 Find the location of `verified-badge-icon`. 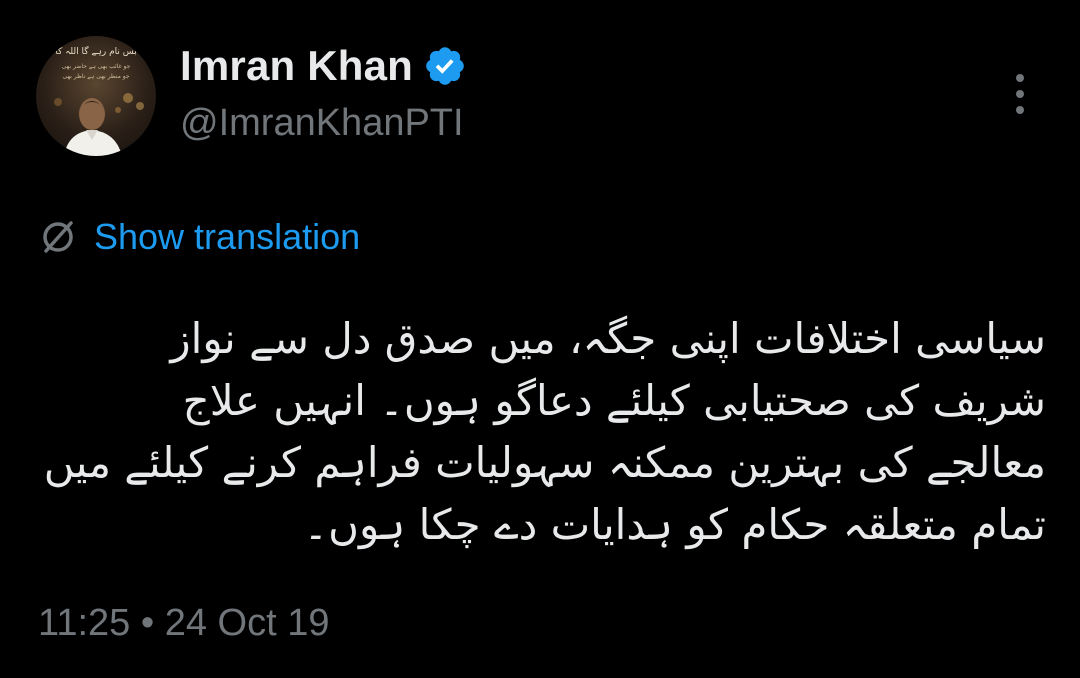

verified-badge-icon is located at coordinates (445, 66).